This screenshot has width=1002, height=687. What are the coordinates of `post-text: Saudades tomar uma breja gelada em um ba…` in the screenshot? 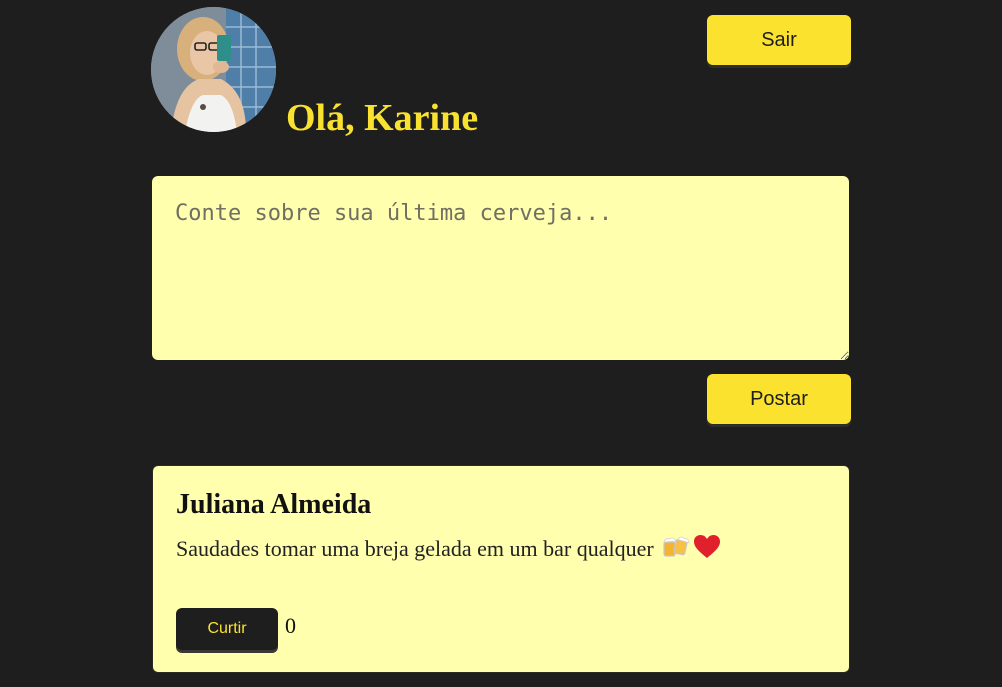 It's located at (415, 549).